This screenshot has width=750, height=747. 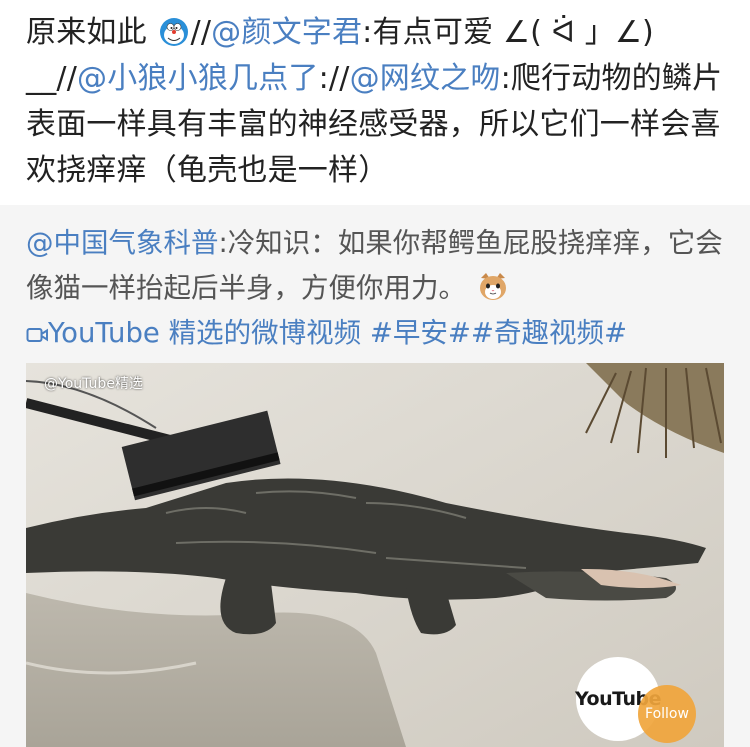 I want to click on follow-button: Follow, so click(x=667, y=714).